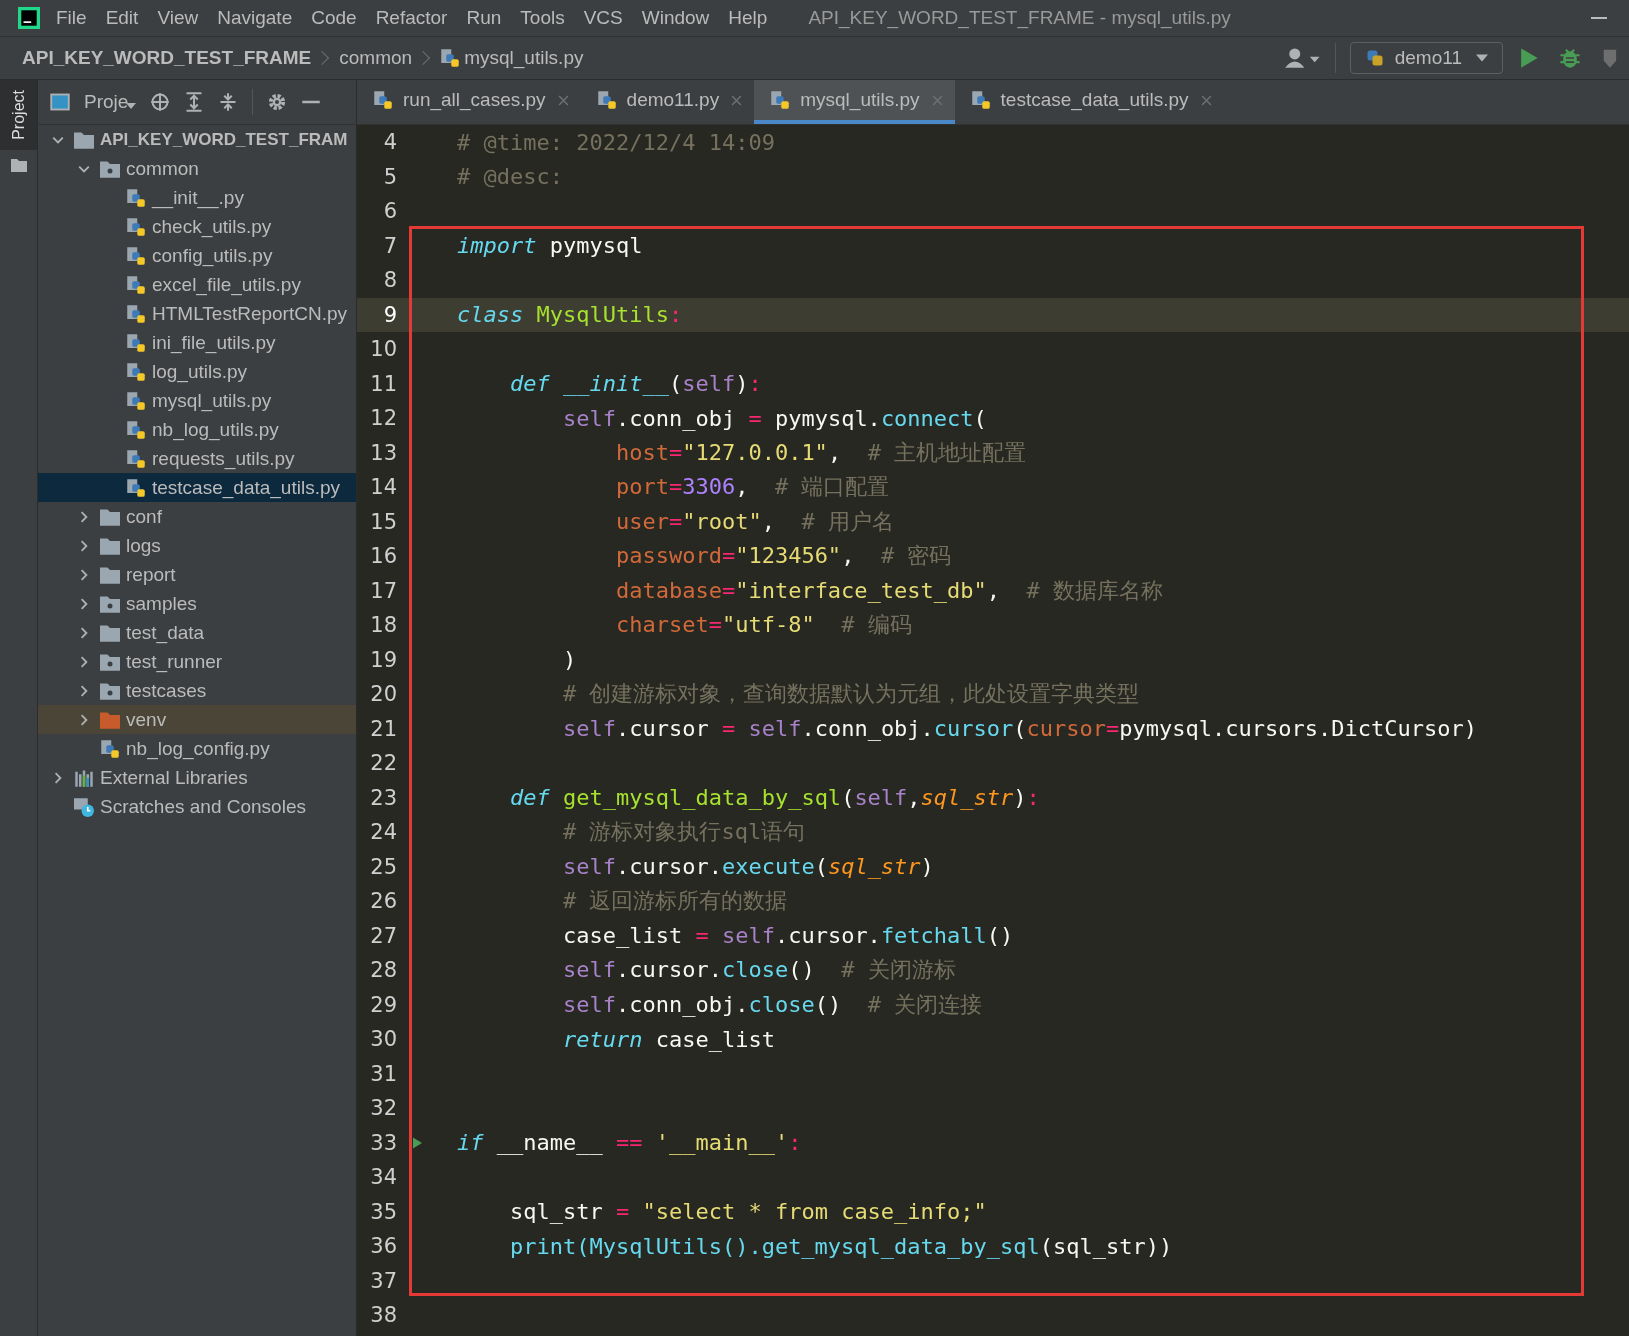 This screenshot has height=1336, width=1629. I want to click on code-line: charset="utf-8" # 编码, so click(763, 625).